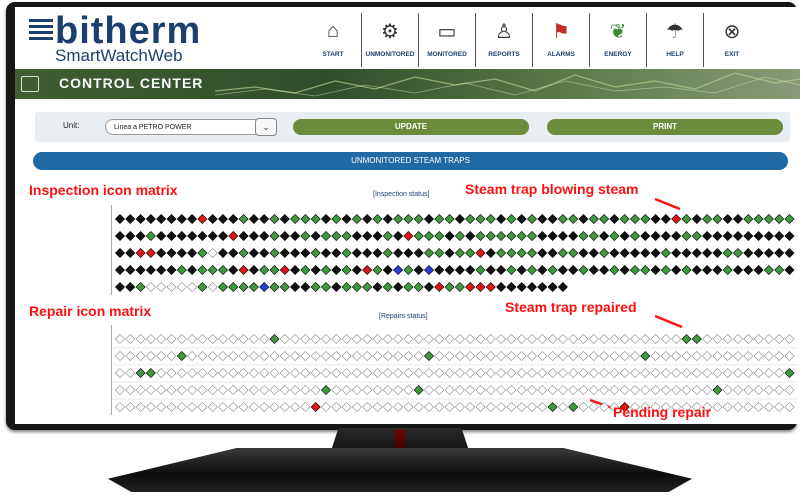 The image size is (803, 499). What do you see at coordinates (264, 287) in the screenshot?
I see `blue-trap-diamond` at bounding box center [264, 287].